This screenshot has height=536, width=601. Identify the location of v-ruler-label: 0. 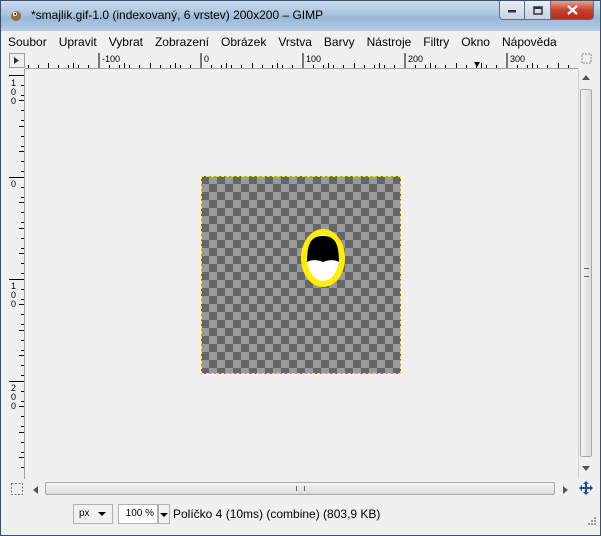
(14, 184).